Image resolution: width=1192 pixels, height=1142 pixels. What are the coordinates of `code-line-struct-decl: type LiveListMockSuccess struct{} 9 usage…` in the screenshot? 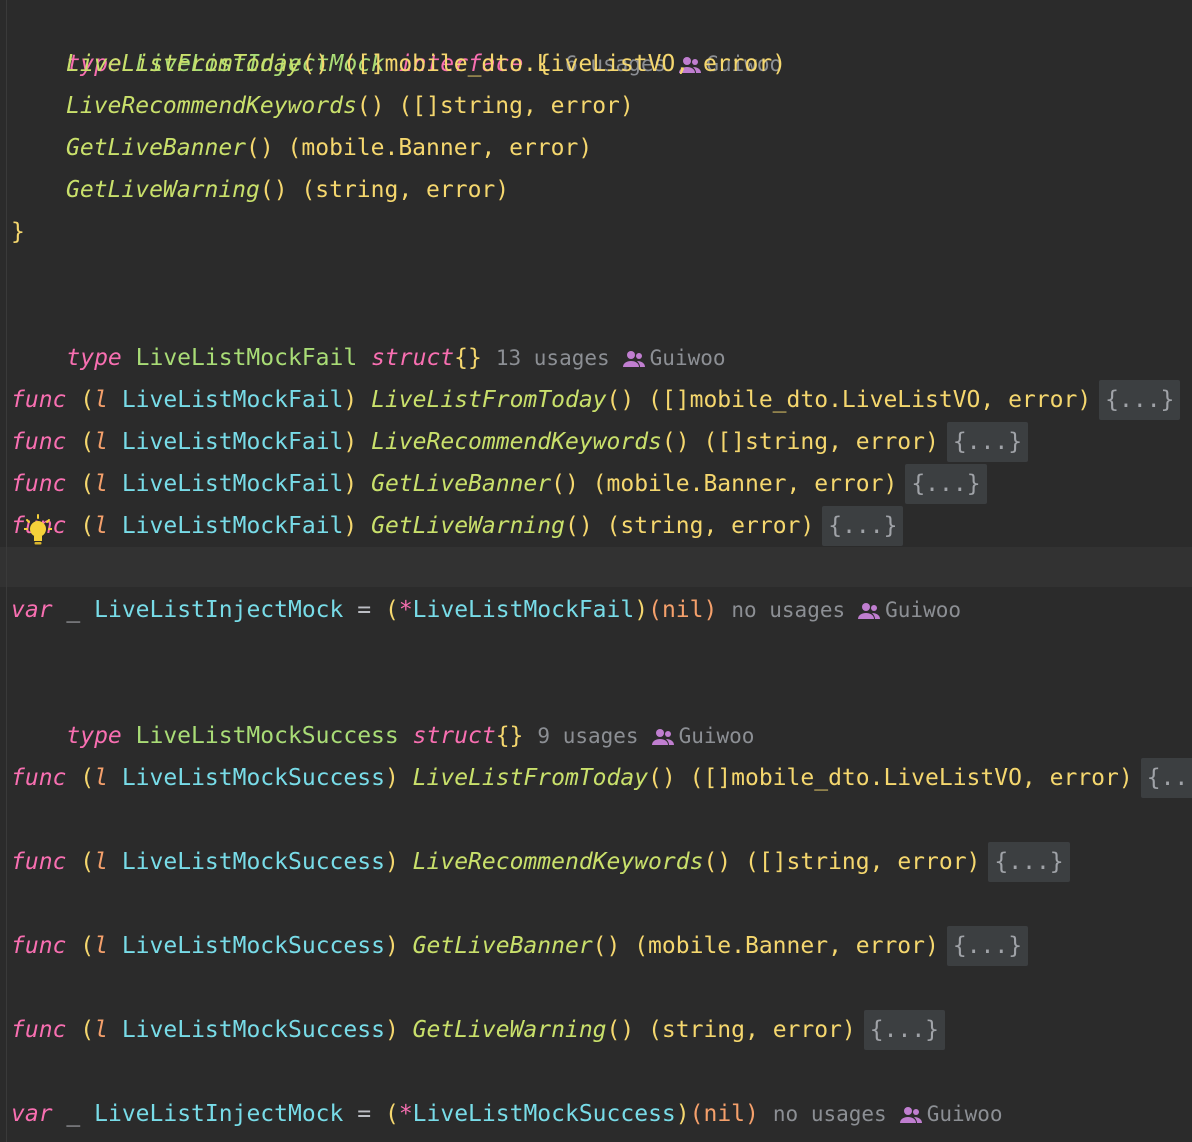 It's located at (382, 711).